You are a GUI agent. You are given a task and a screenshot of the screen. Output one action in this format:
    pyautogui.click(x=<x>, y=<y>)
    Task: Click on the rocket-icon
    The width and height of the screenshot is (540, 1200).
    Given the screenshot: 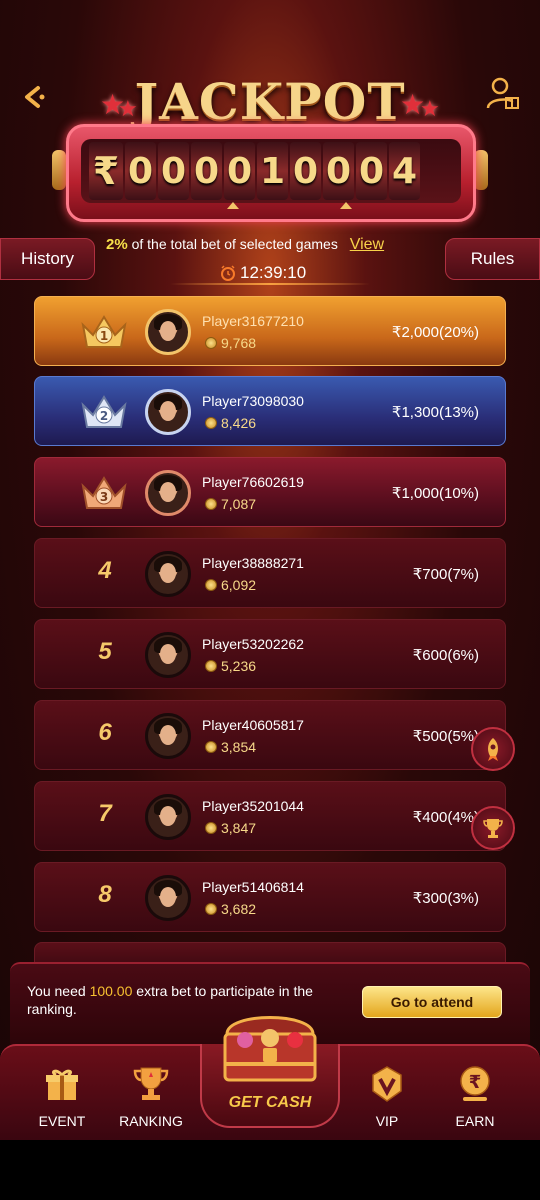 What is the action you would take?
    pyautogui.click(x=493, y=749)
    